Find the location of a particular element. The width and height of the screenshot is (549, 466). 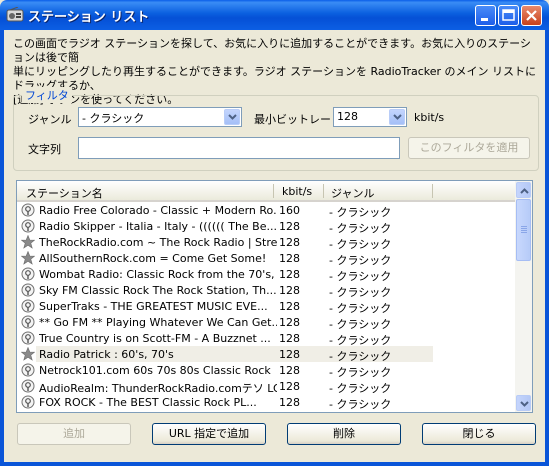

bitrate-unit-label: kbit/s is located at coordinates (429, 117).